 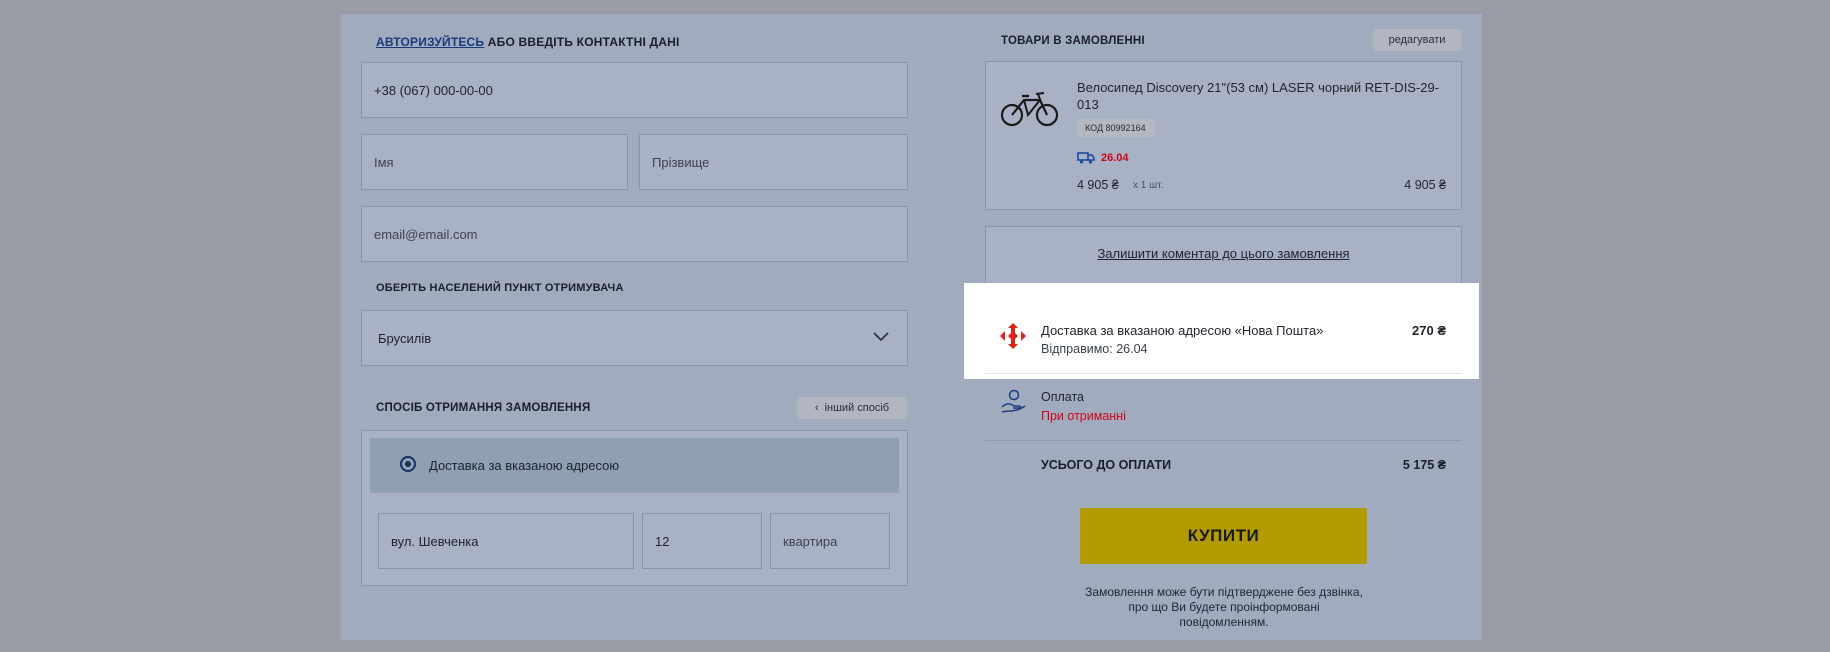 What do you see at coordinates (430, 42) in the screenshot?
I see `login-link: АВТОРИЗУЙТЕСЬ` at bounding box center [430, 42].